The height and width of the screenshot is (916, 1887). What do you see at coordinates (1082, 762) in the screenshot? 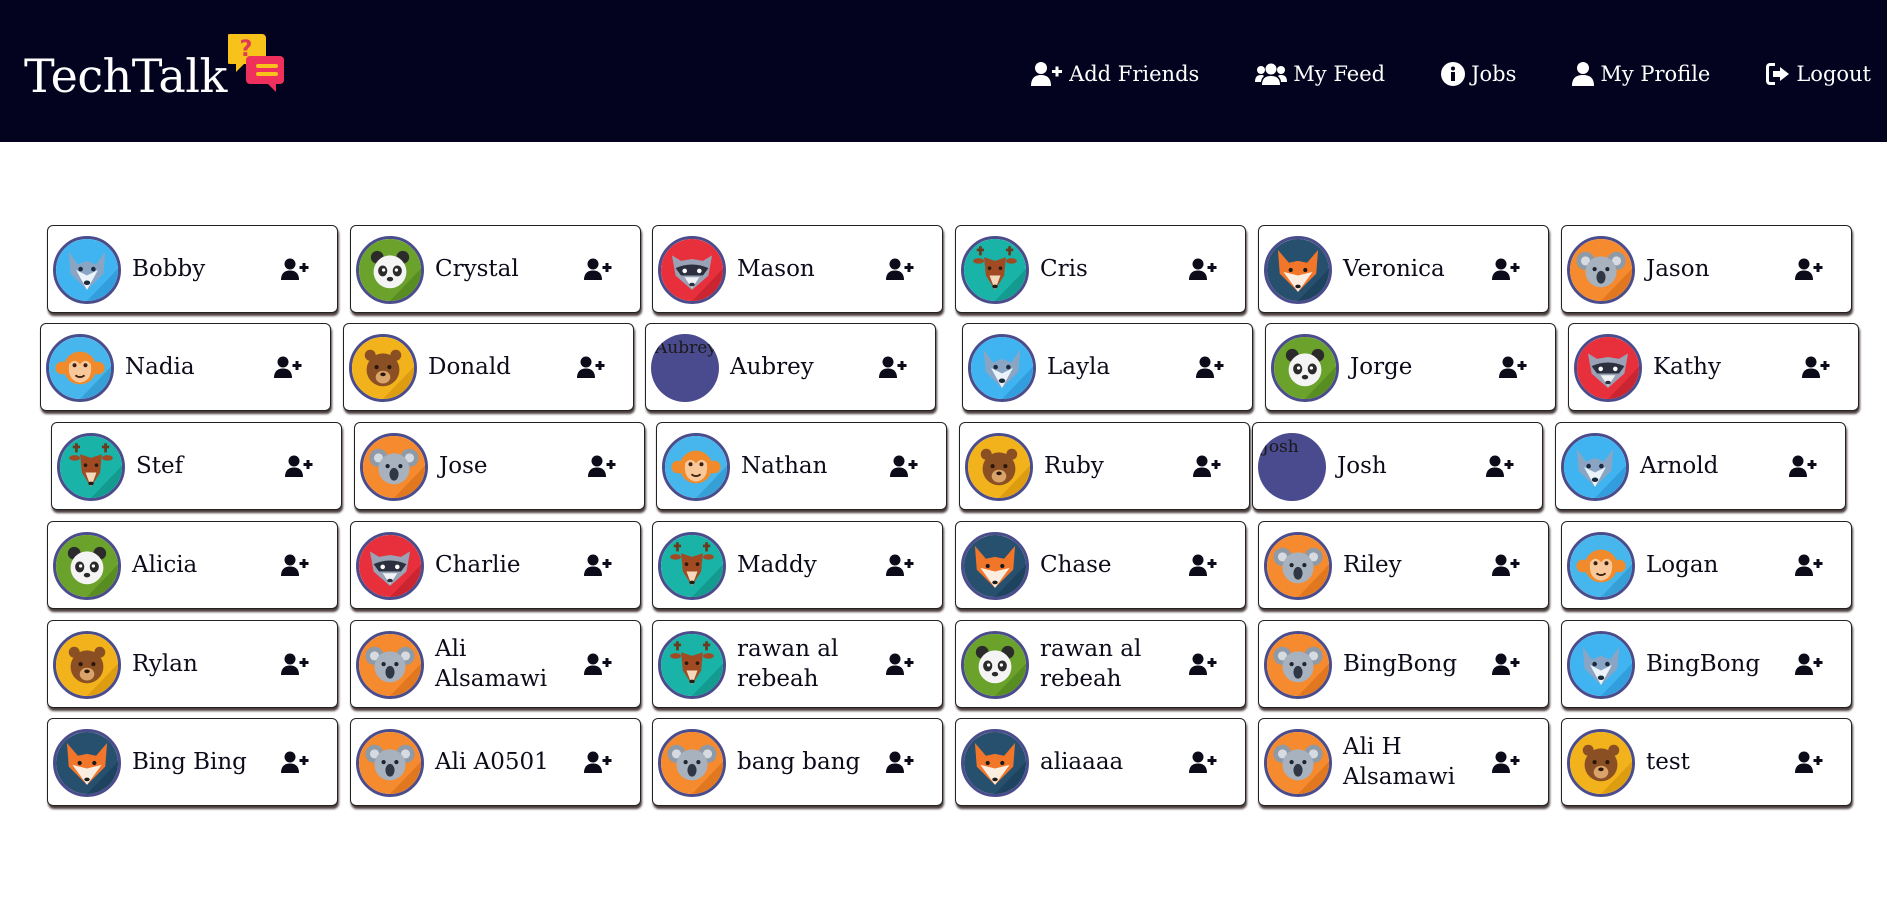
I see `friend-name: aliaaaa` at bounding box center [1082, 762].